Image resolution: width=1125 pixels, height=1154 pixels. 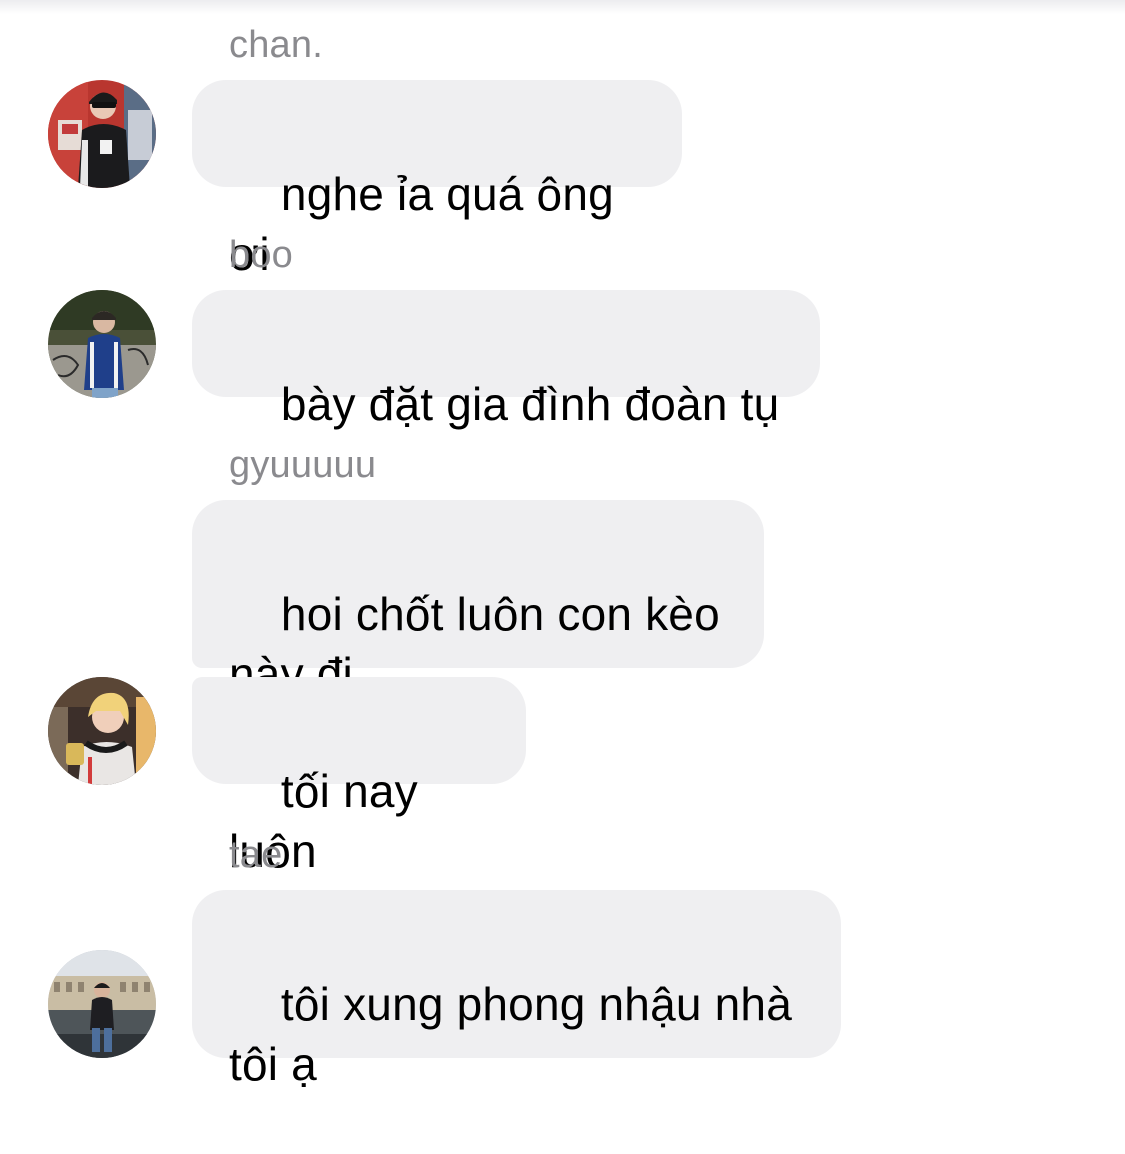 What do you see at coordinates (530, 404) in the screenshot?
I see `message-text: bày đặt gia đình đoàn tụ` at bounding box center [530, 404].